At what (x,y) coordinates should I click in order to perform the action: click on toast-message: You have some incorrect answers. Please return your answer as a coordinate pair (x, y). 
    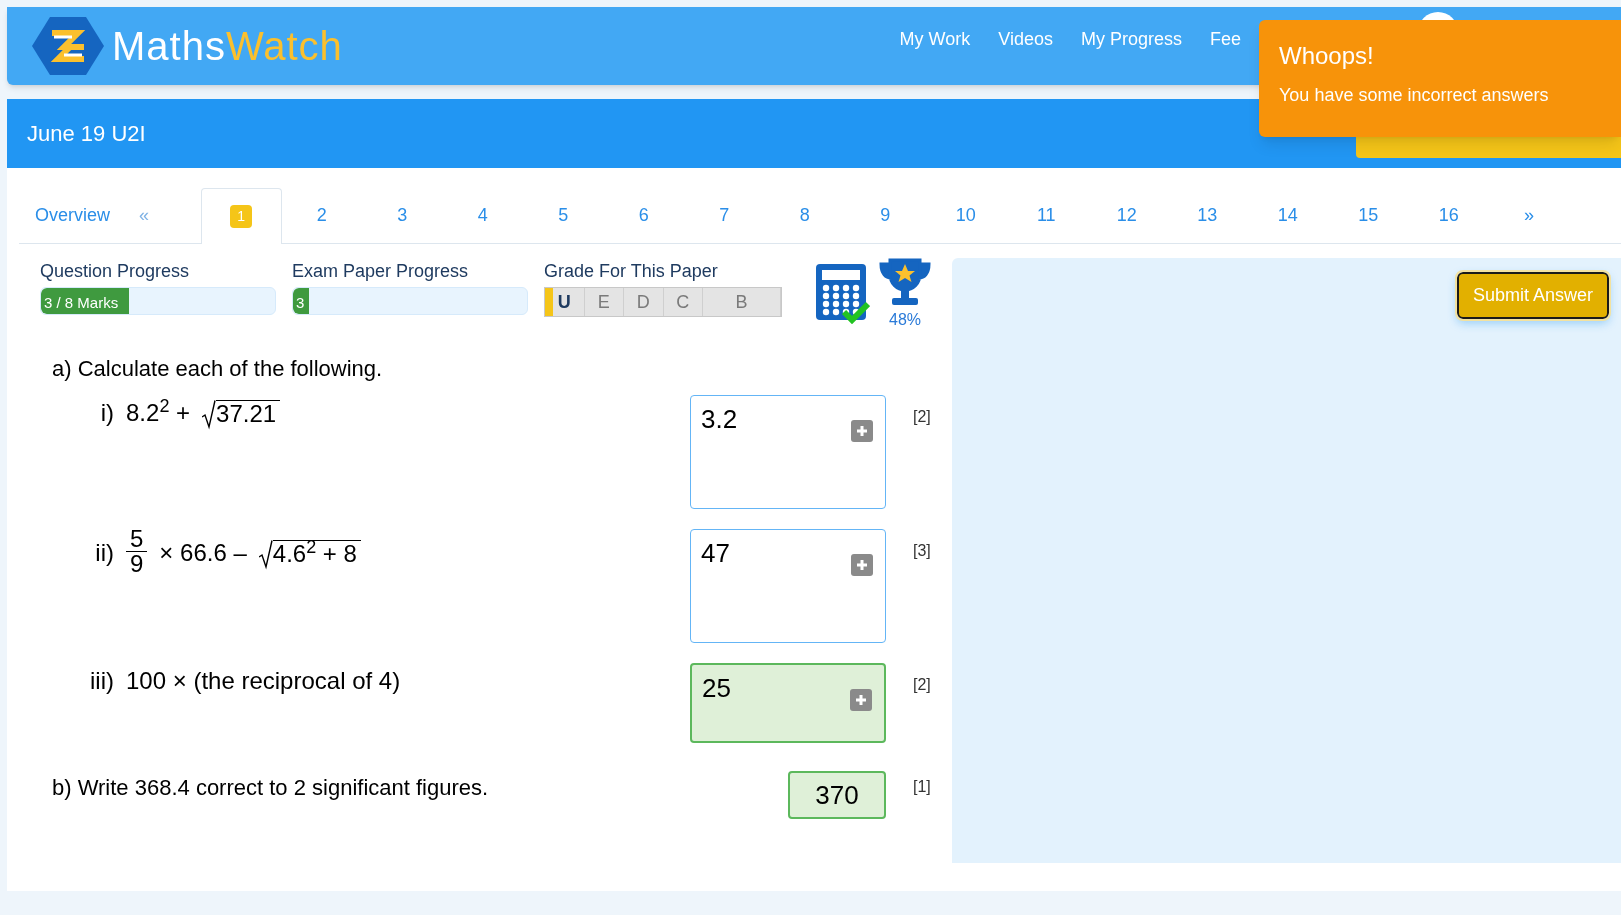
    Looking at the image, I should click on (1414, 95).